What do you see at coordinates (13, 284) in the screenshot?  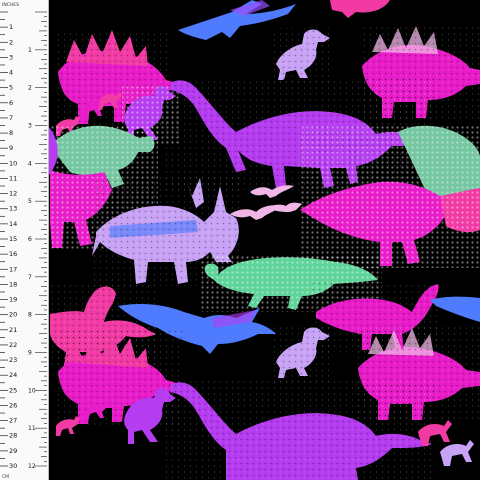 I see `ruler-cm-label: 18` at bounding box center [13, 284].